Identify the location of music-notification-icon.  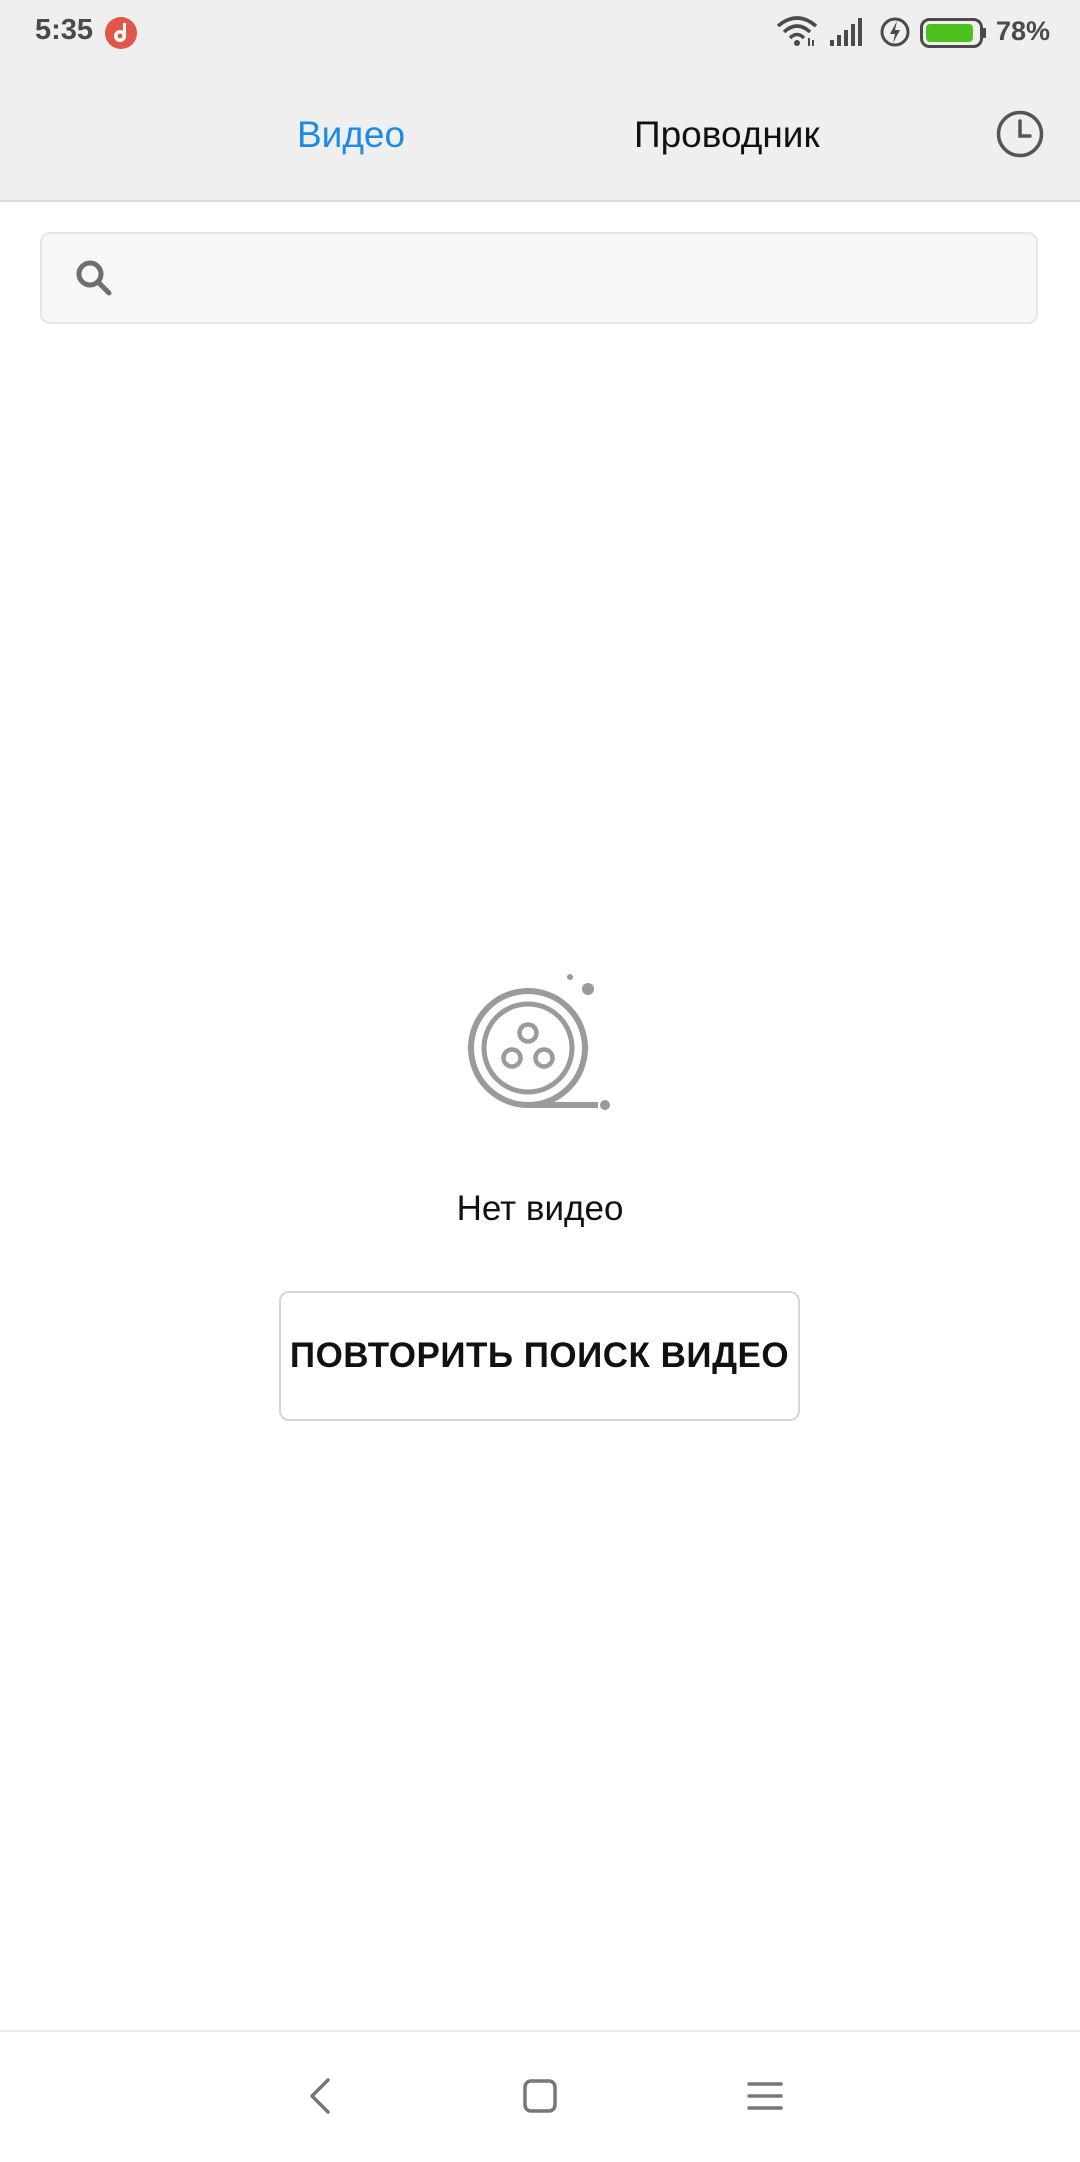
(121, 33).